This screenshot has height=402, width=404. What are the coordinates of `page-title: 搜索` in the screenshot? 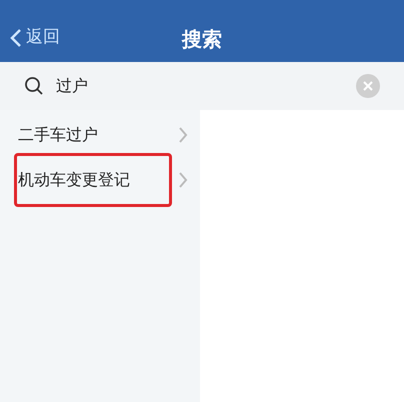 It's located at (202, 39).